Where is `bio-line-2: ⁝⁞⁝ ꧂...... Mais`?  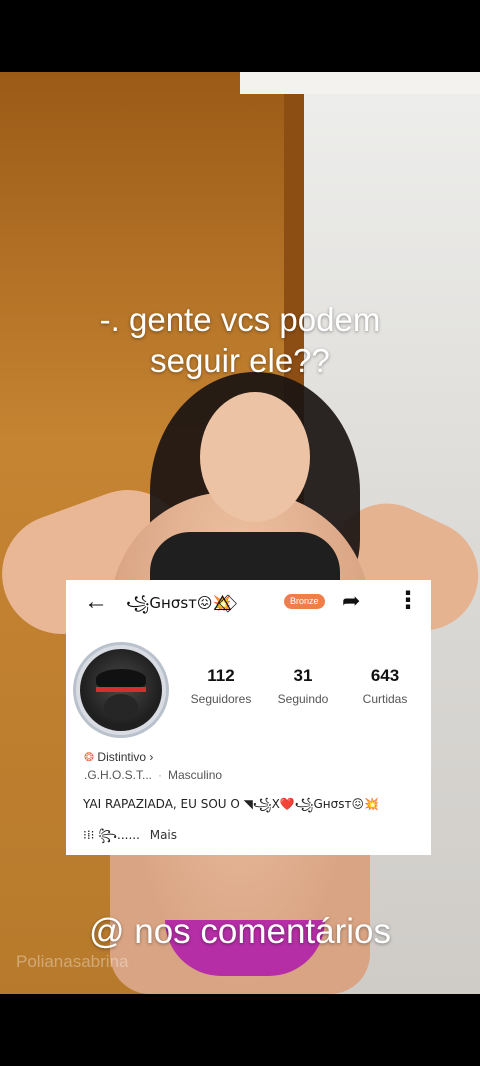 bio-line-2: ⁝⁞⁝ ꧂...... Mais is located at coordinates (130, 838).